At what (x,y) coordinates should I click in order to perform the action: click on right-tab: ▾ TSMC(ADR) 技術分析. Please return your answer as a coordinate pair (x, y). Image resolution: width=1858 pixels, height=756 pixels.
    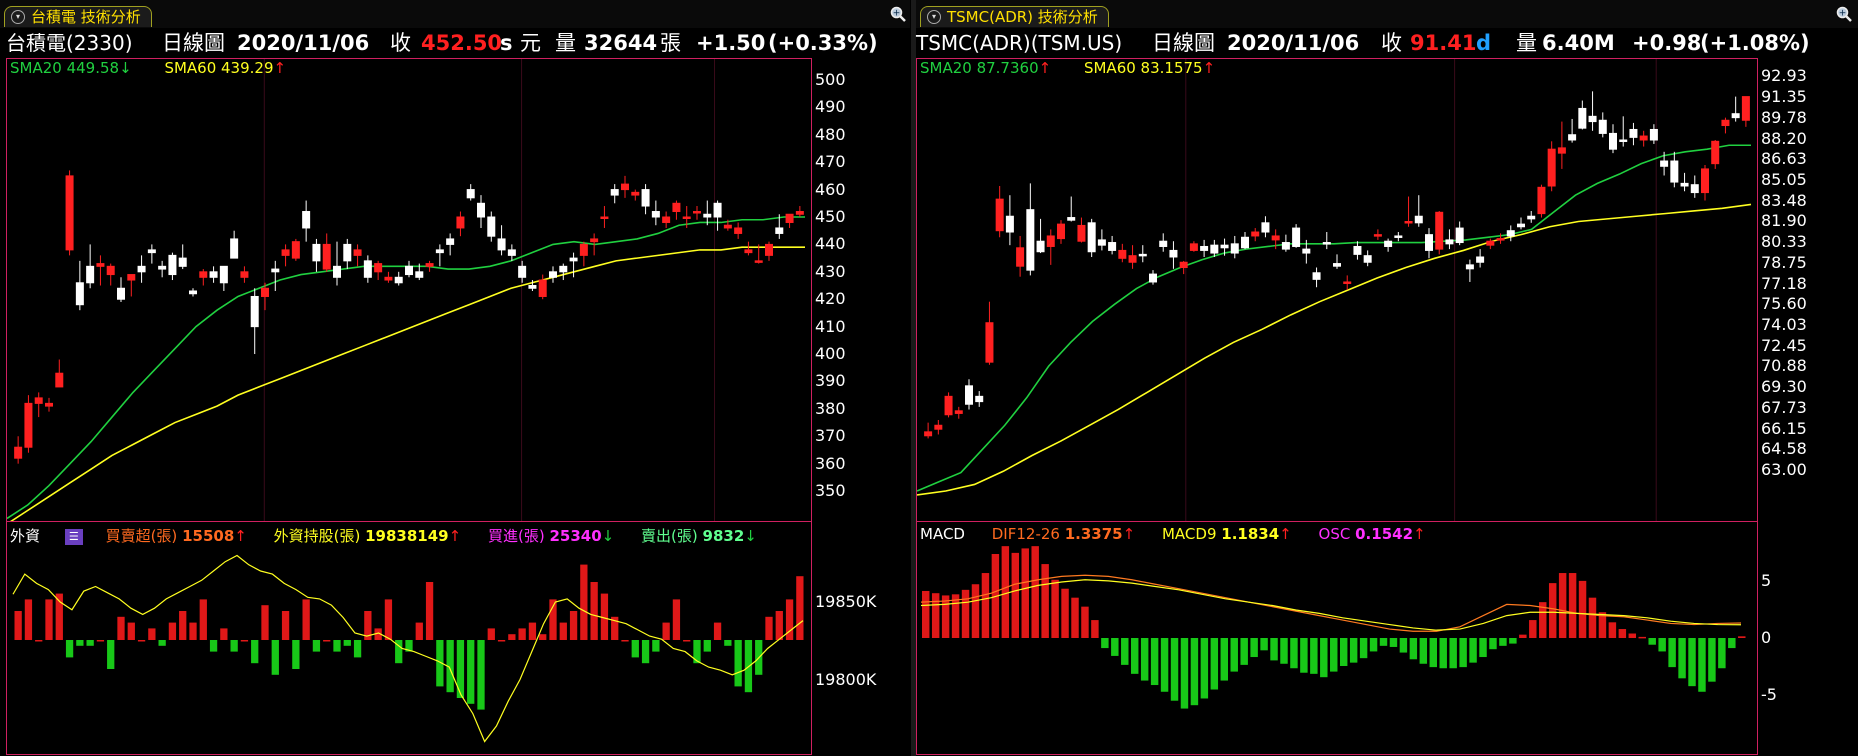
    Looking at the image, I should click on (1014, 16).